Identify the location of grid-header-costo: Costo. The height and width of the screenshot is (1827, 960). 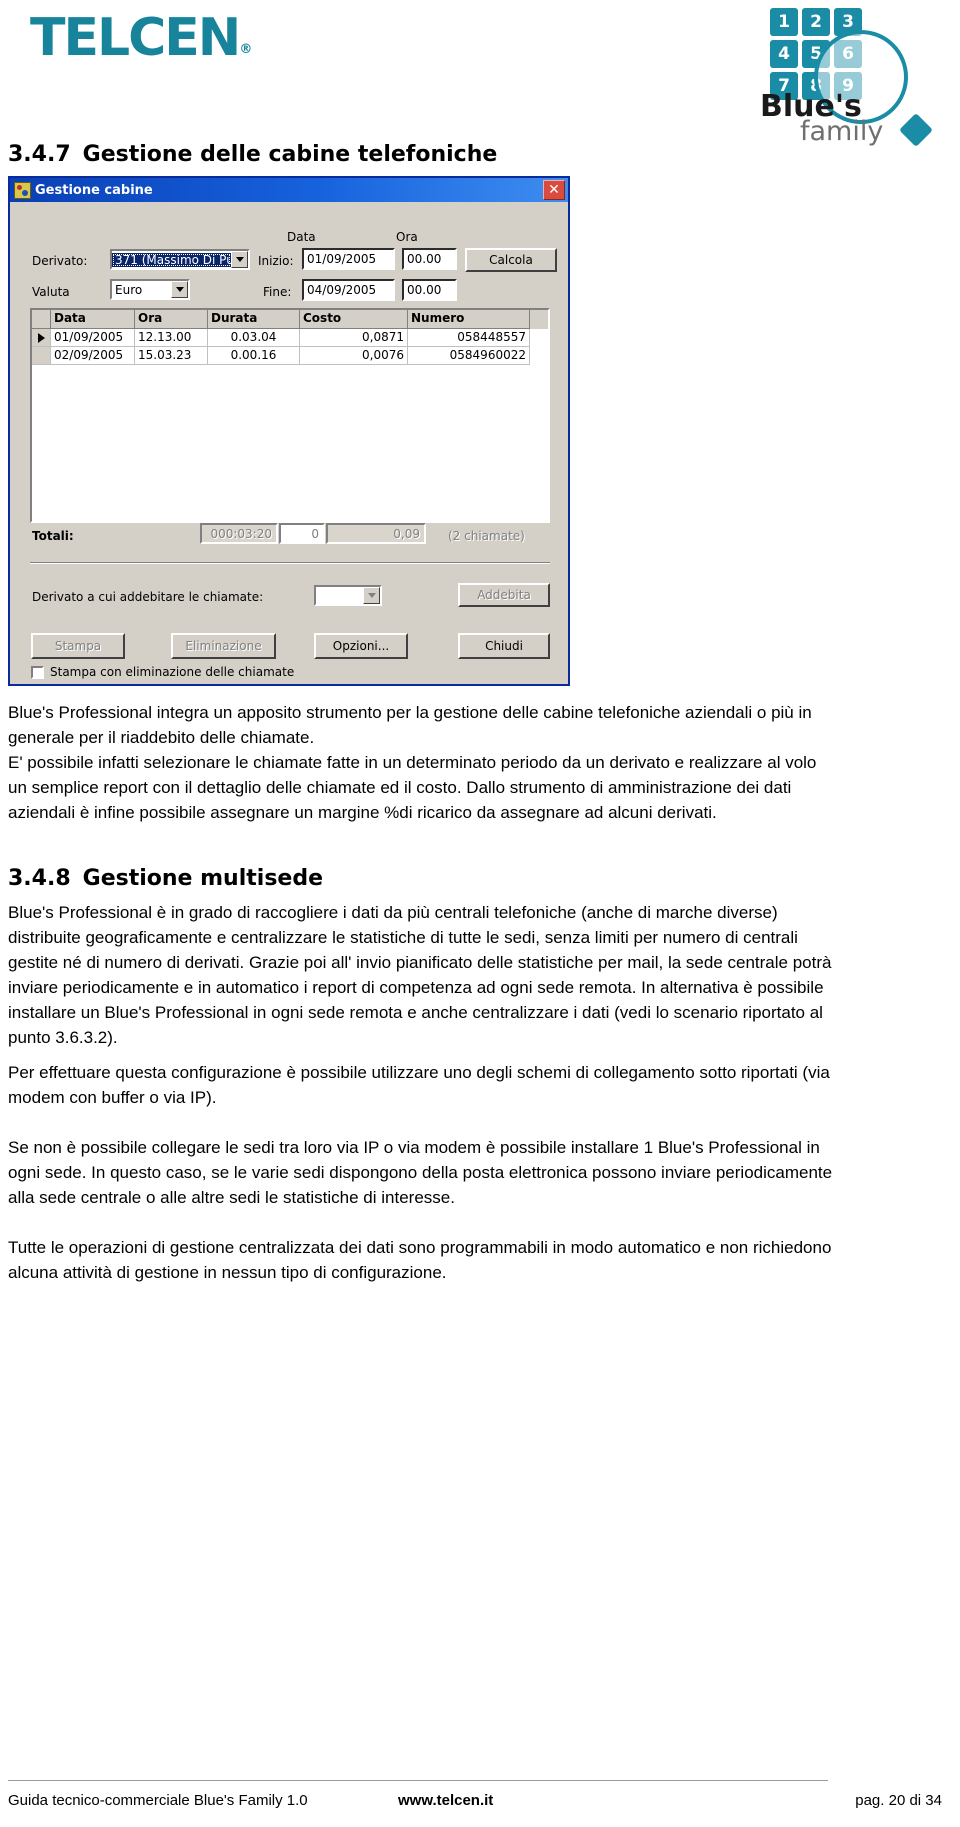
(354, 319).